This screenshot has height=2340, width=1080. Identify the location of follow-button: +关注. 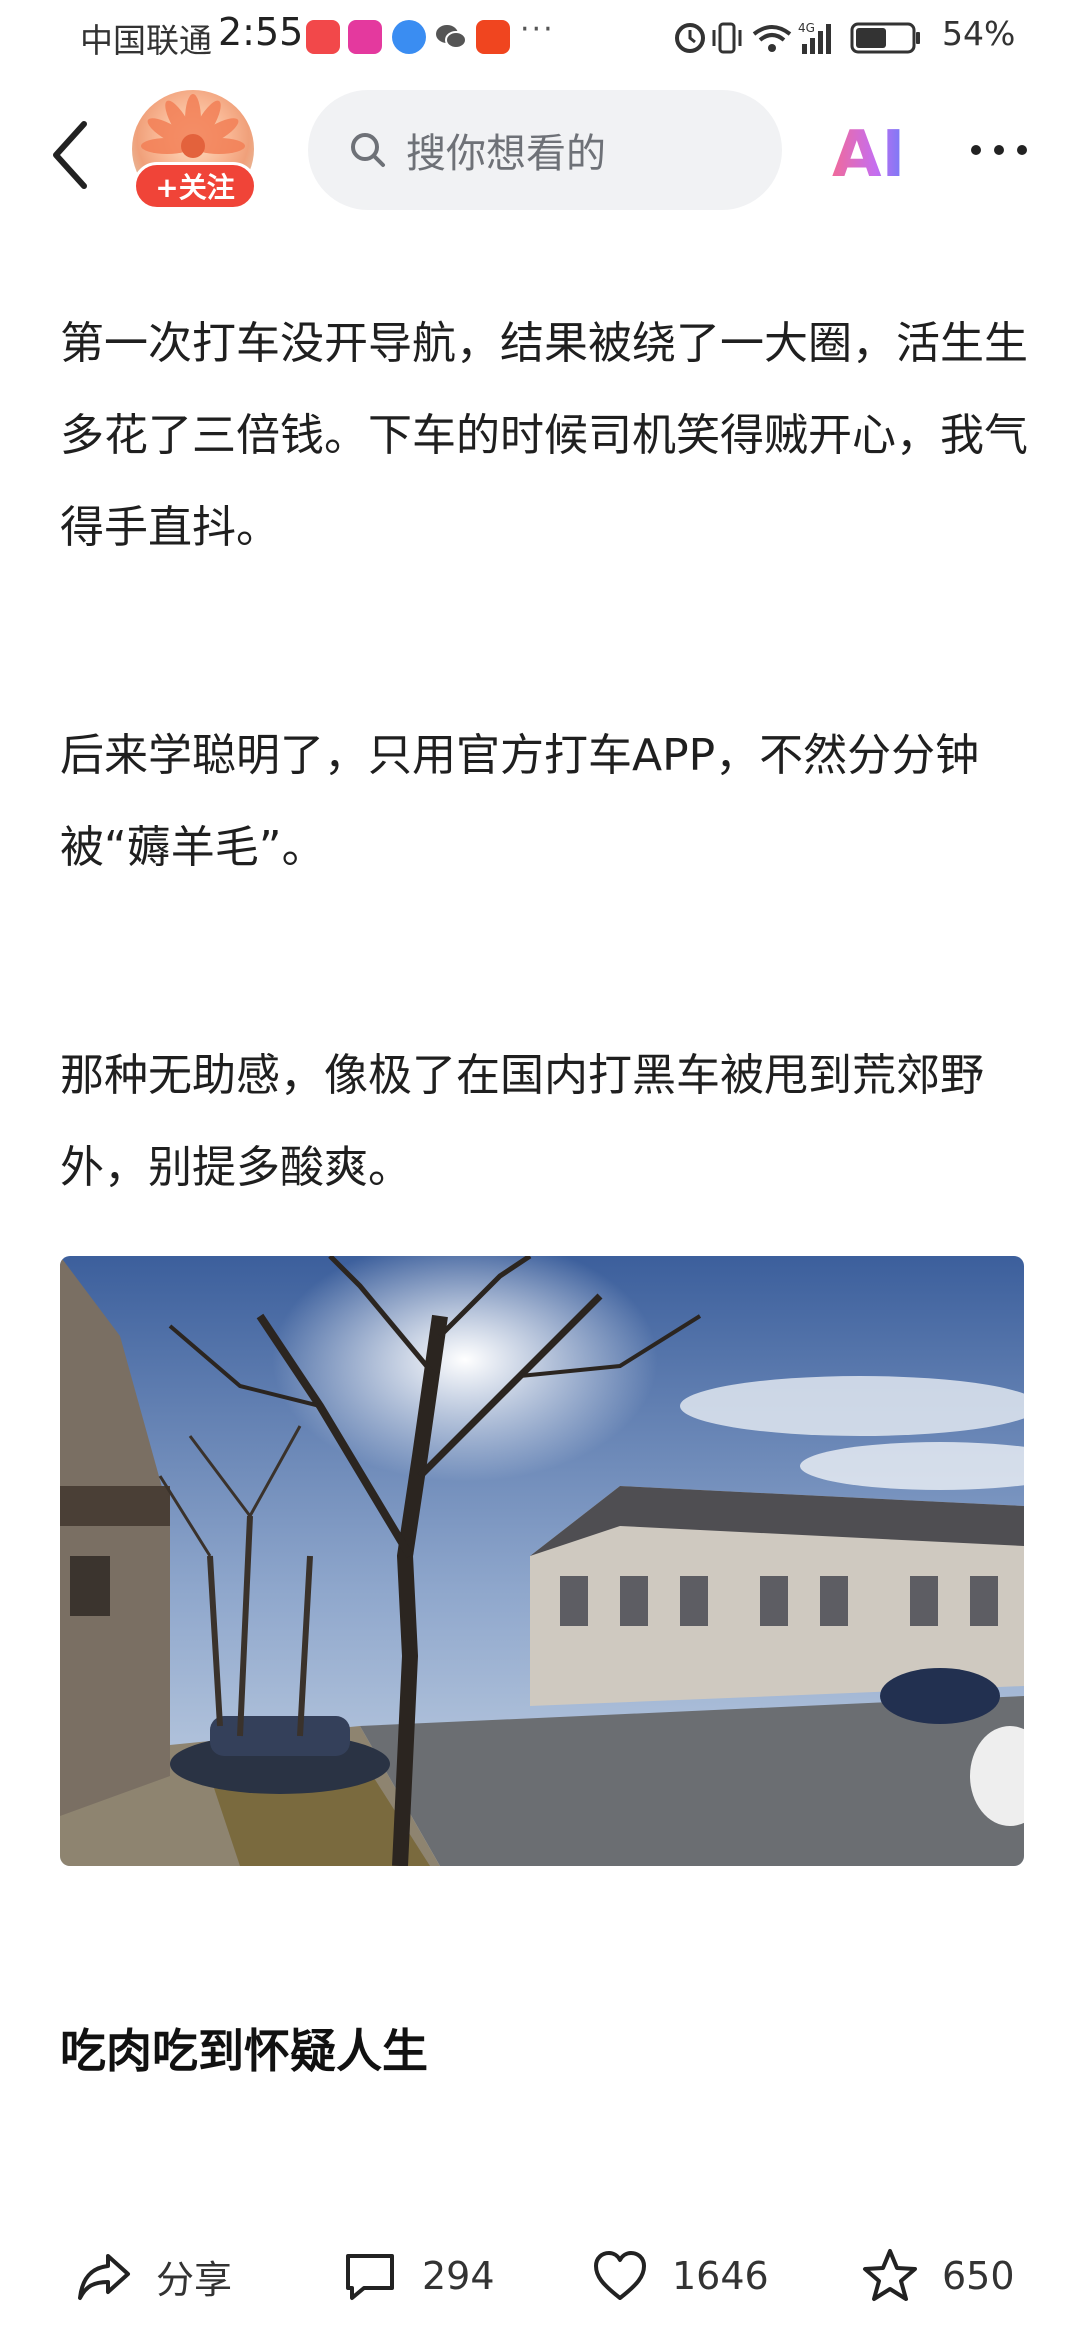
(195, 186).